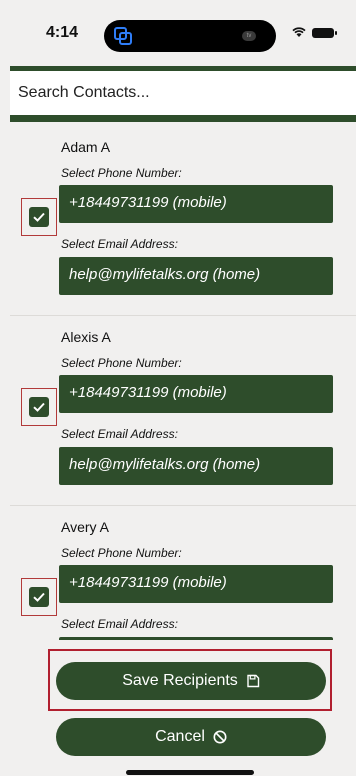 The image size is (356, 776). What do you see at coordinates (249, 36) in the screenshot?
I see `tv-badge: tv` at bounding box center [249, 36].